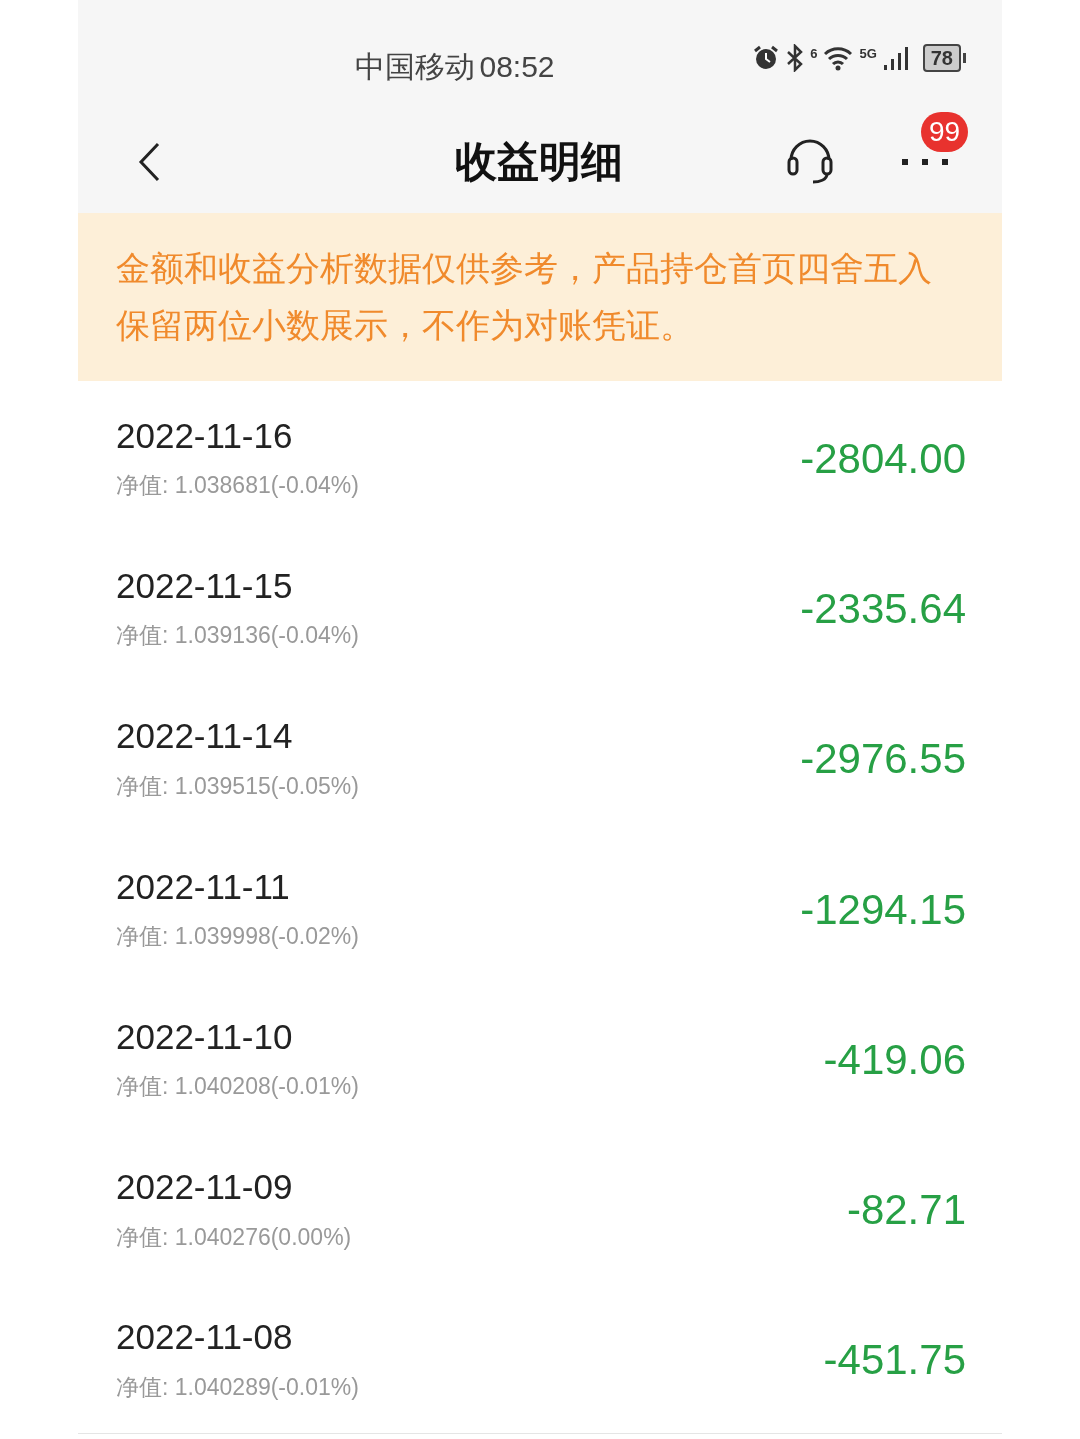 The width and height of the screenshot is (1080, 1439). What do you see at coordinates (906, 1210) in the screenshot?
I see `income-amount: -82.71` at bounding box center [906, 1210].